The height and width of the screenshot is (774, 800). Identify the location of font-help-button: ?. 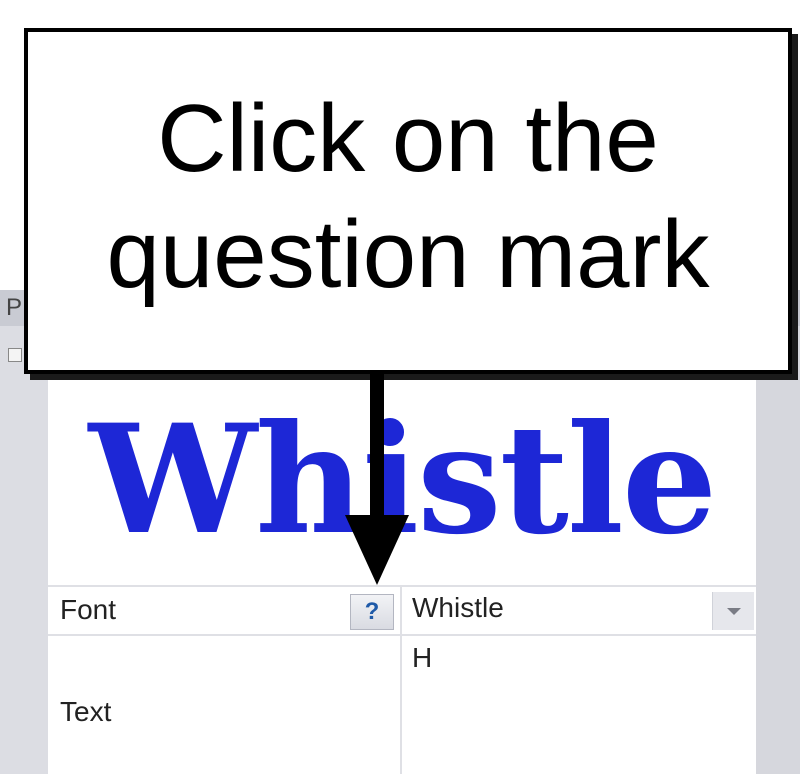
(372, 612).